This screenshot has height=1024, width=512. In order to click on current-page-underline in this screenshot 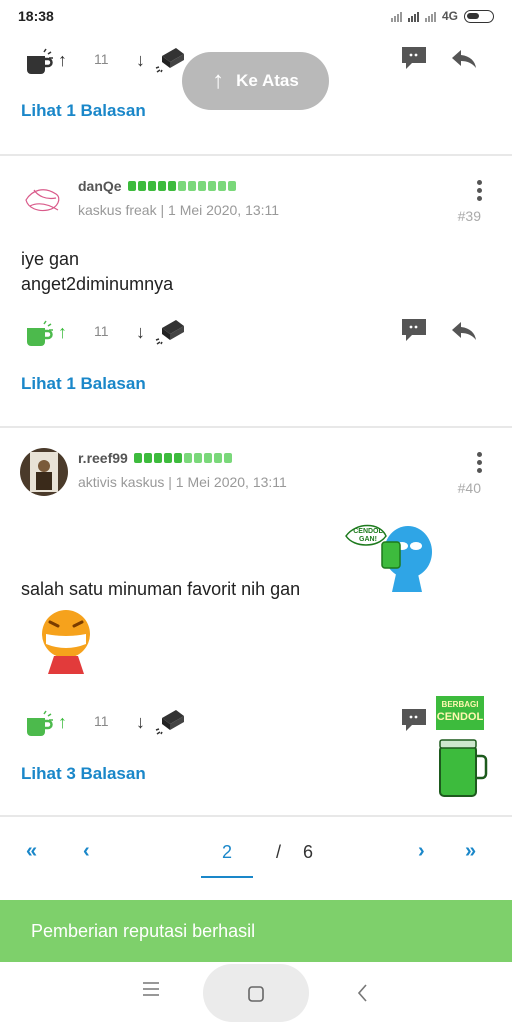, I will do `click(227, 877)`.